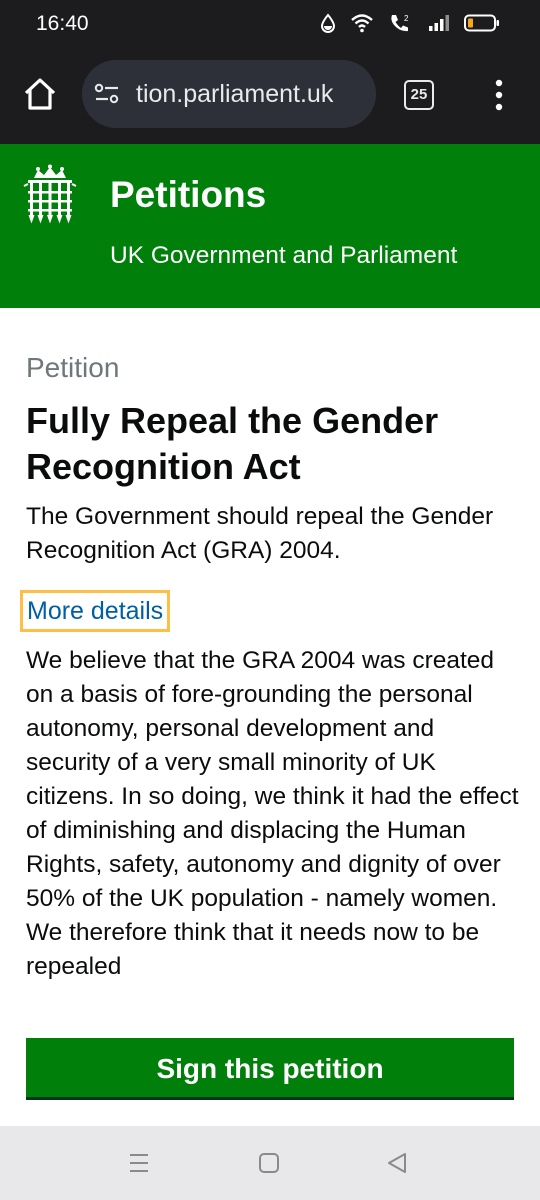 This screenshot has width=540, height=1200. I want to click on url-text: tion.parliament.uk, so click(251, 94).